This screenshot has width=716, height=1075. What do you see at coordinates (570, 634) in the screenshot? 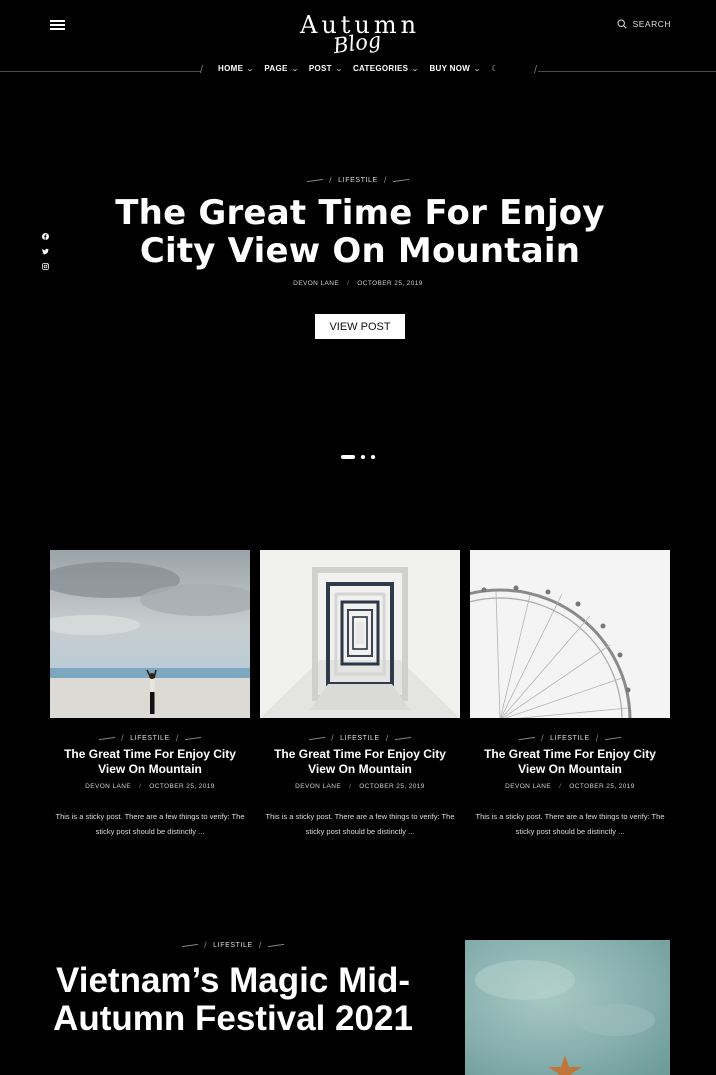
I see `post-card-image-ferris-wheel` at bounding box center [570, 634].